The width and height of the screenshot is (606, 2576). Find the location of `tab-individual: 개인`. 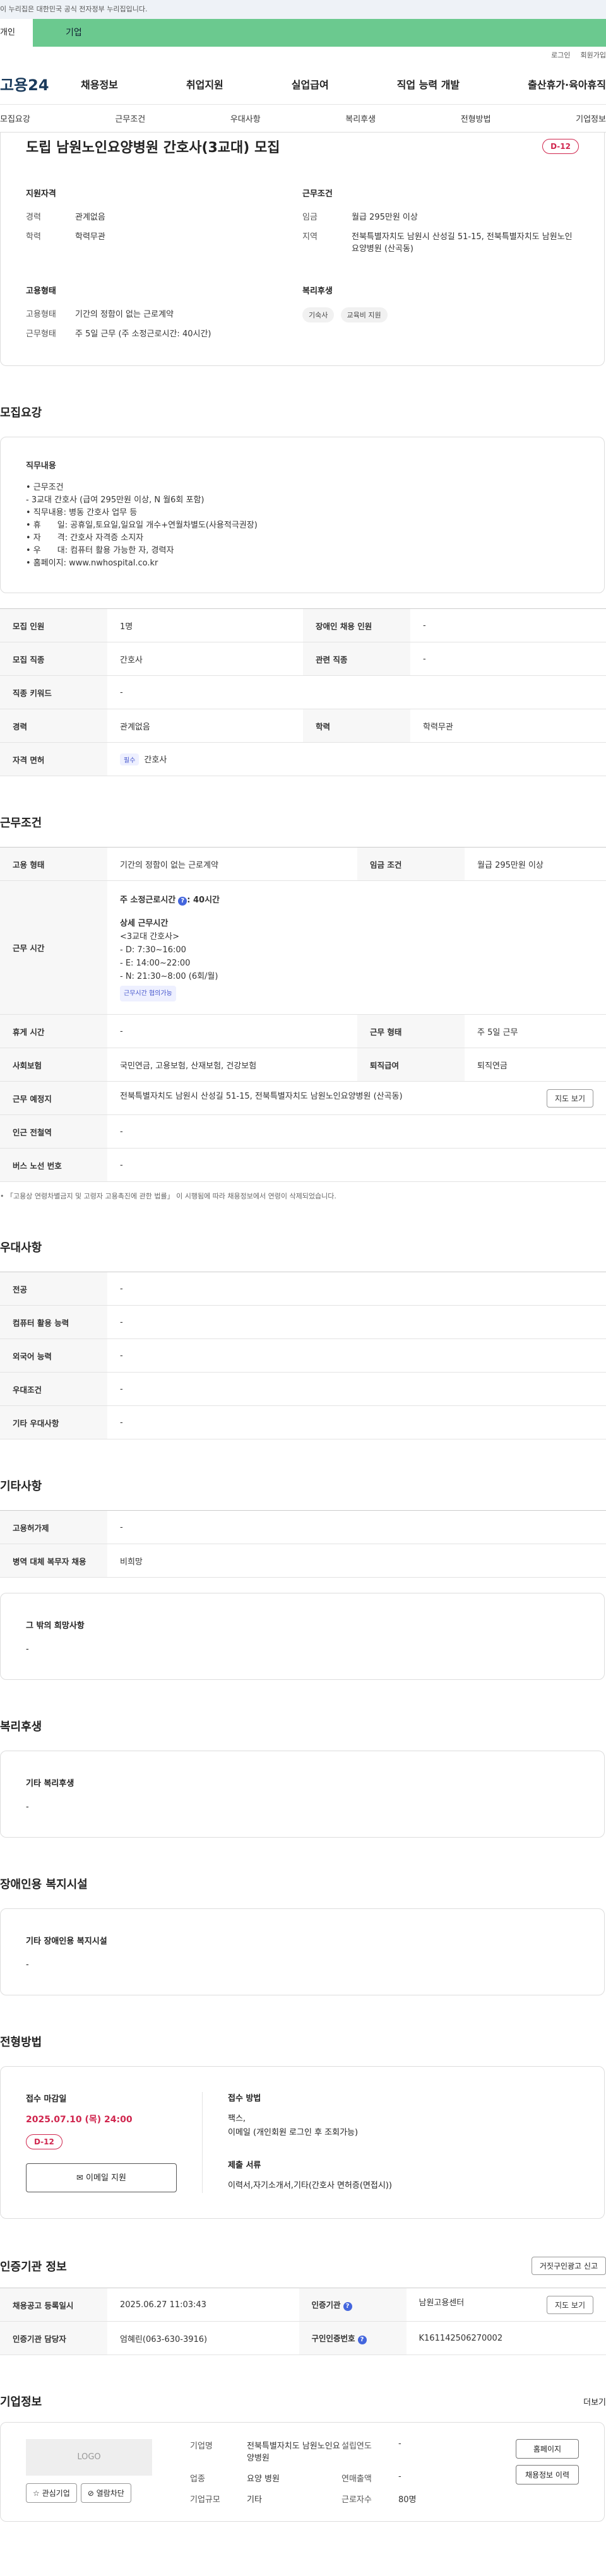

tab-individual: 개인 is located at coordinates (16, 33).